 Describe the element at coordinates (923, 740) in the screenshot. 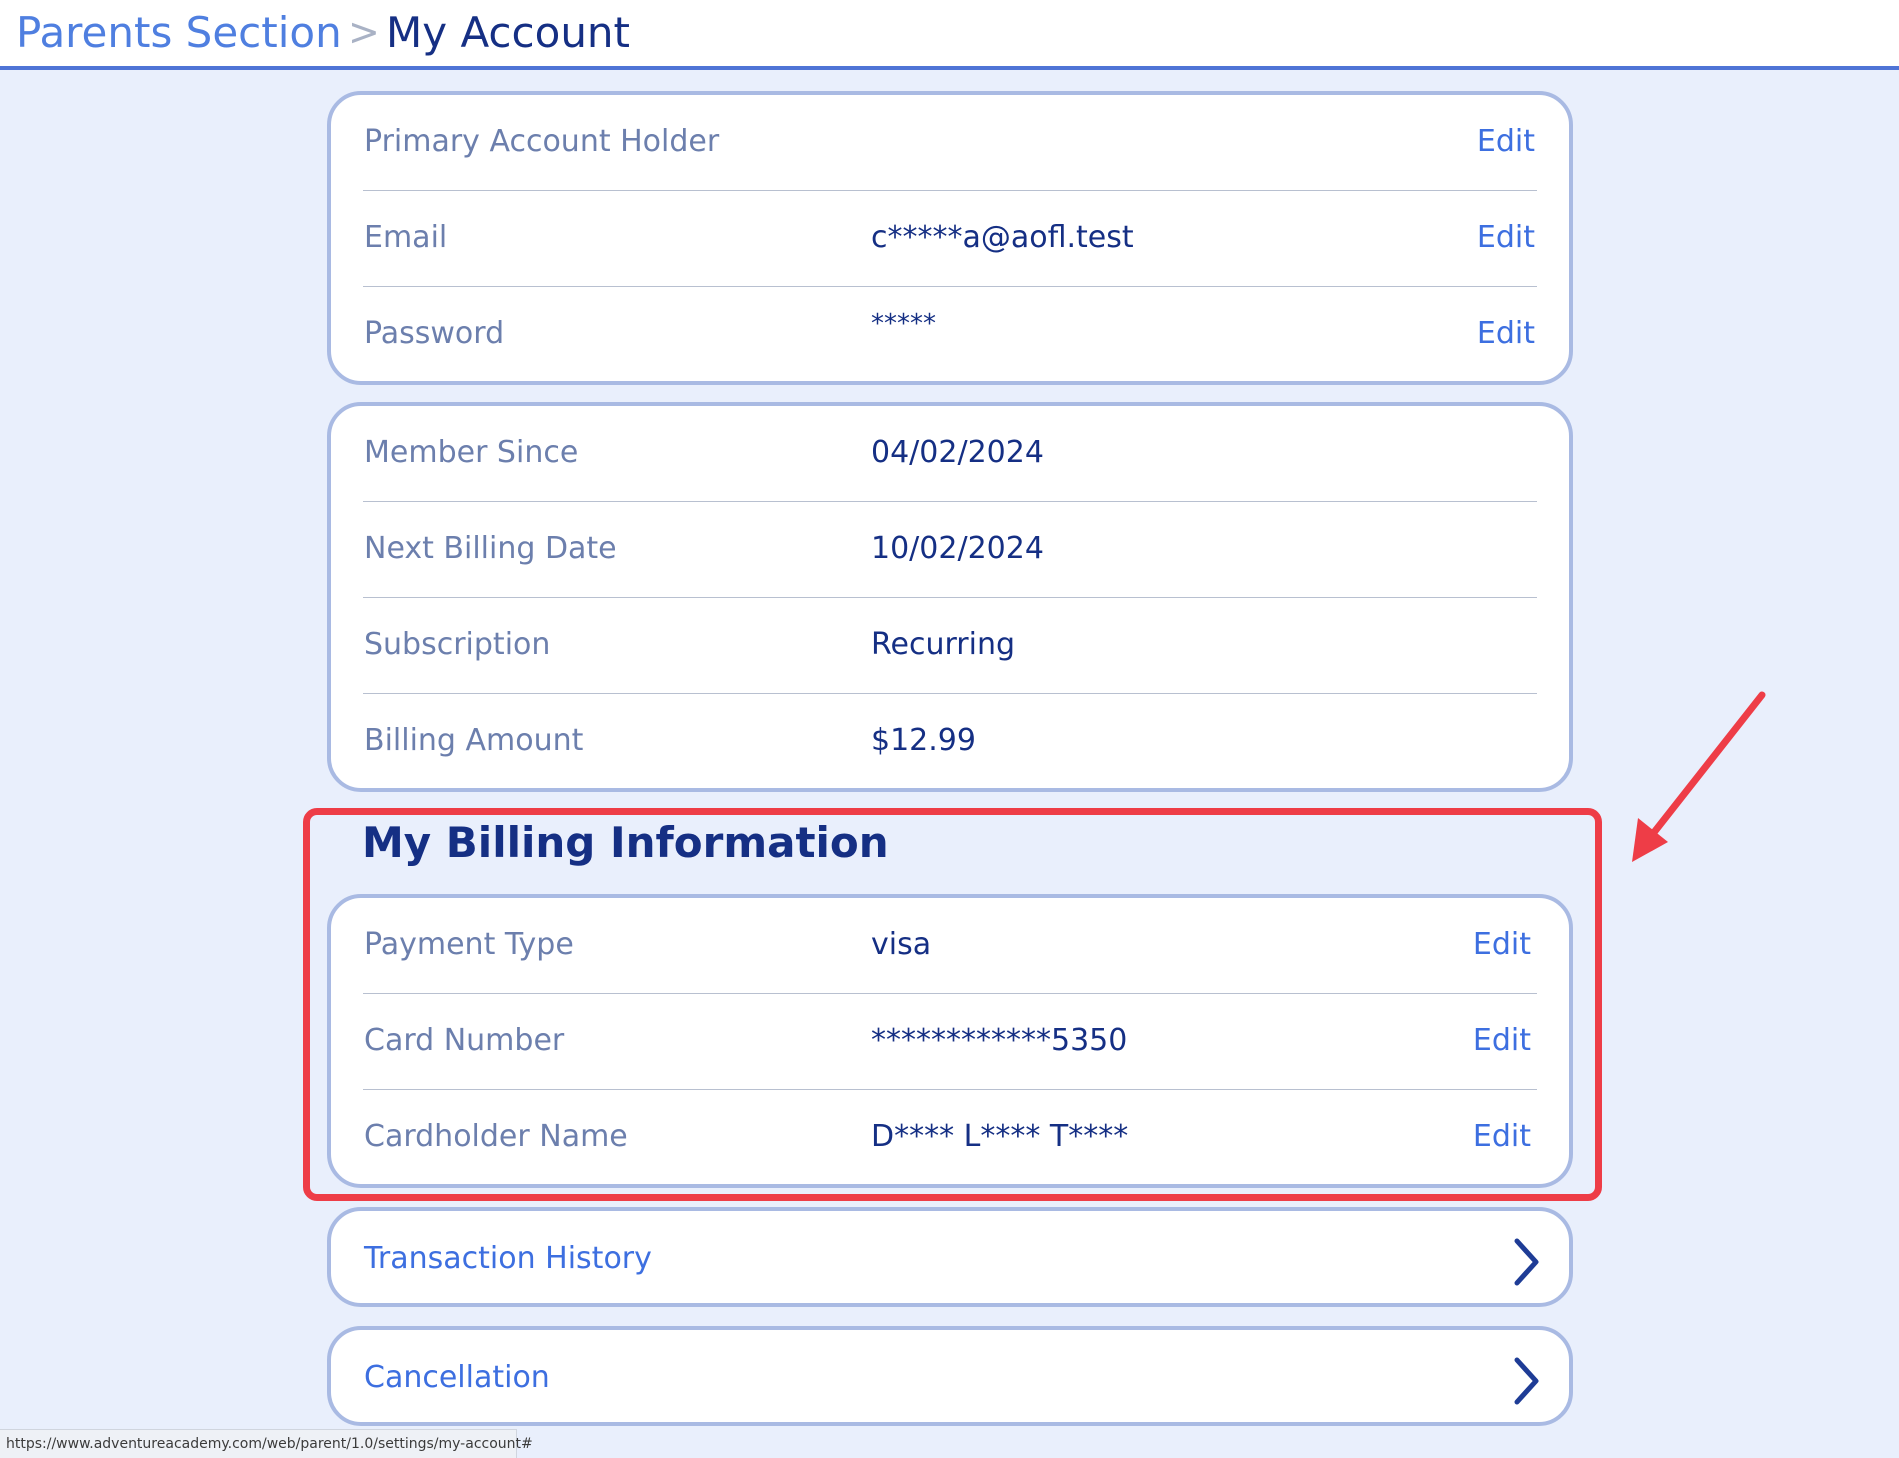

I see `billing-amount-value: $12.99` at that location.